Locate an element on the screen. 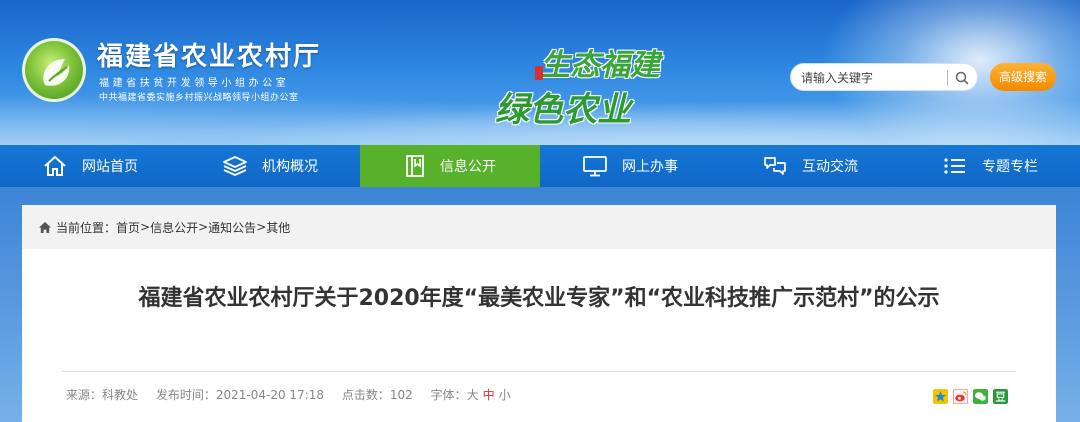 The image size is (1080, 422). nav-item-info: 信息公开 is located at coordinates (450, 166).